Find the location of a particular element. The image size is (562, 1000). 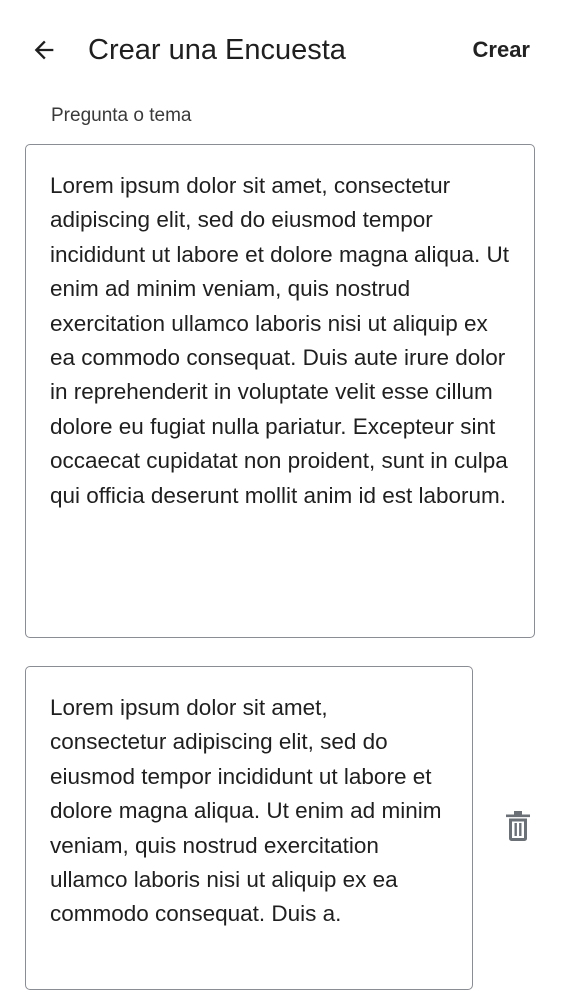

trash-icon is located at coordinates (518, 828).